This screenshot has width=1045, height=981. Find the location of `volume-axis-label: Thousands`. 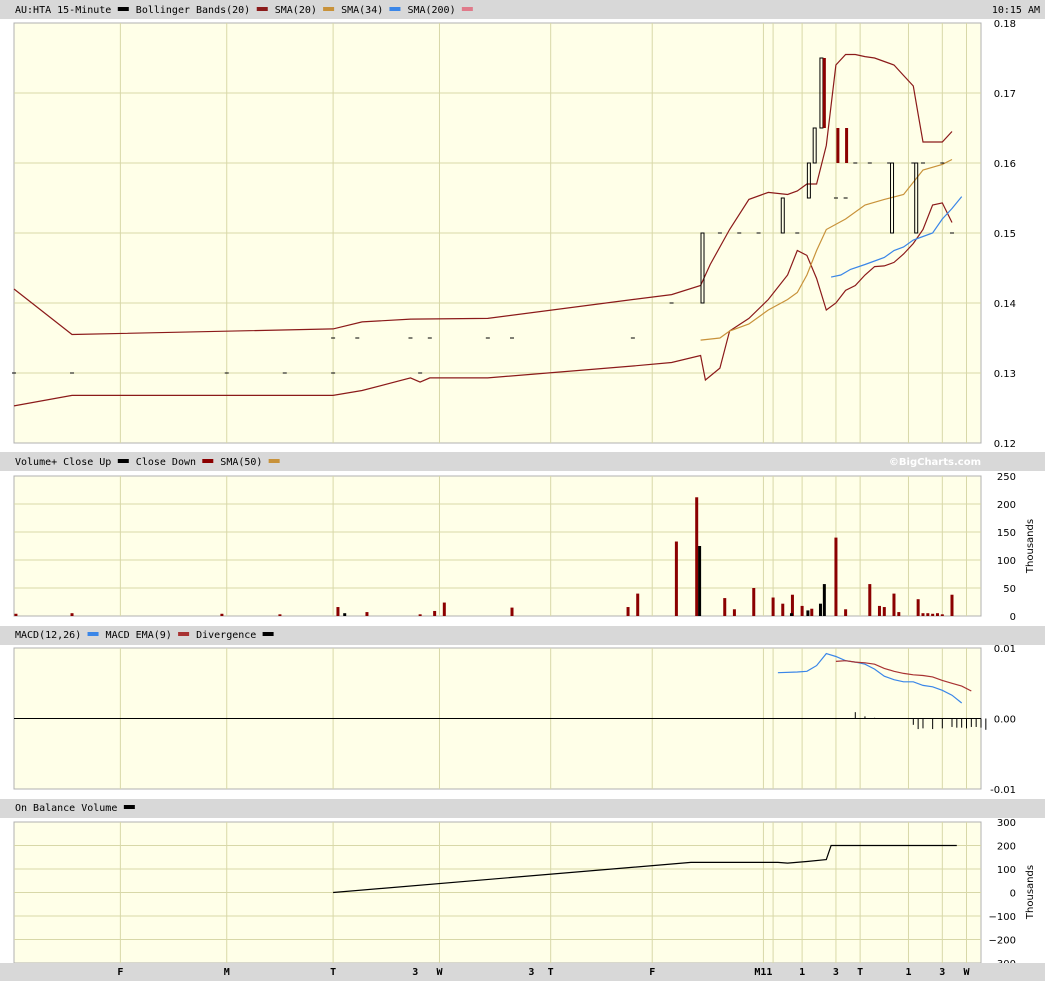

volume-axis-label: Thousands is located at coordinates (1030, 546).